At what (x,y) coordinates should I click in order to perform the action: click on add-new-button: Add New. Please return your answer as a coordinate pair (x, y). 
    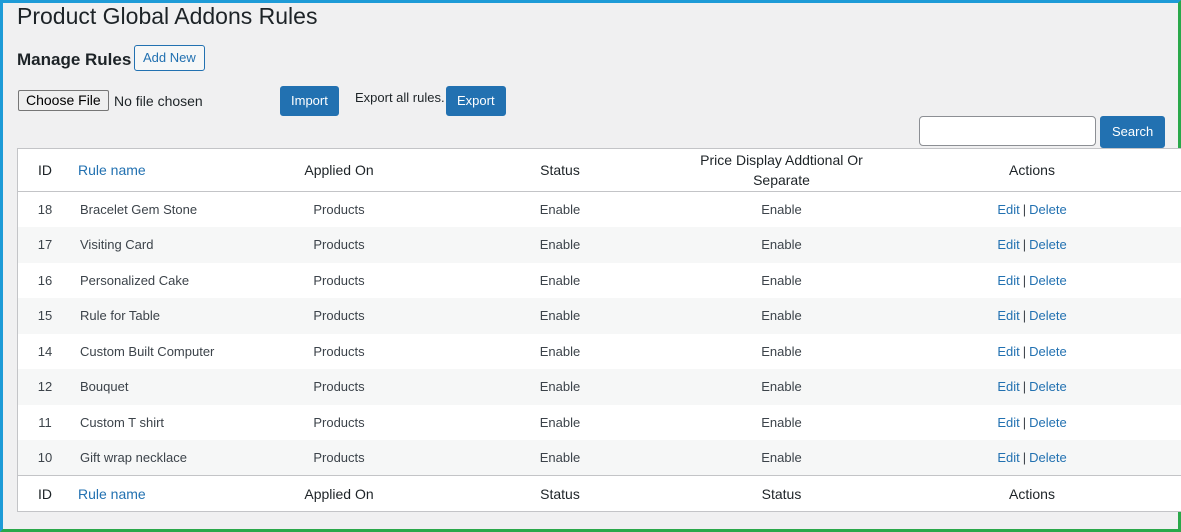
    Looking at the image, I should click on (169, 58).